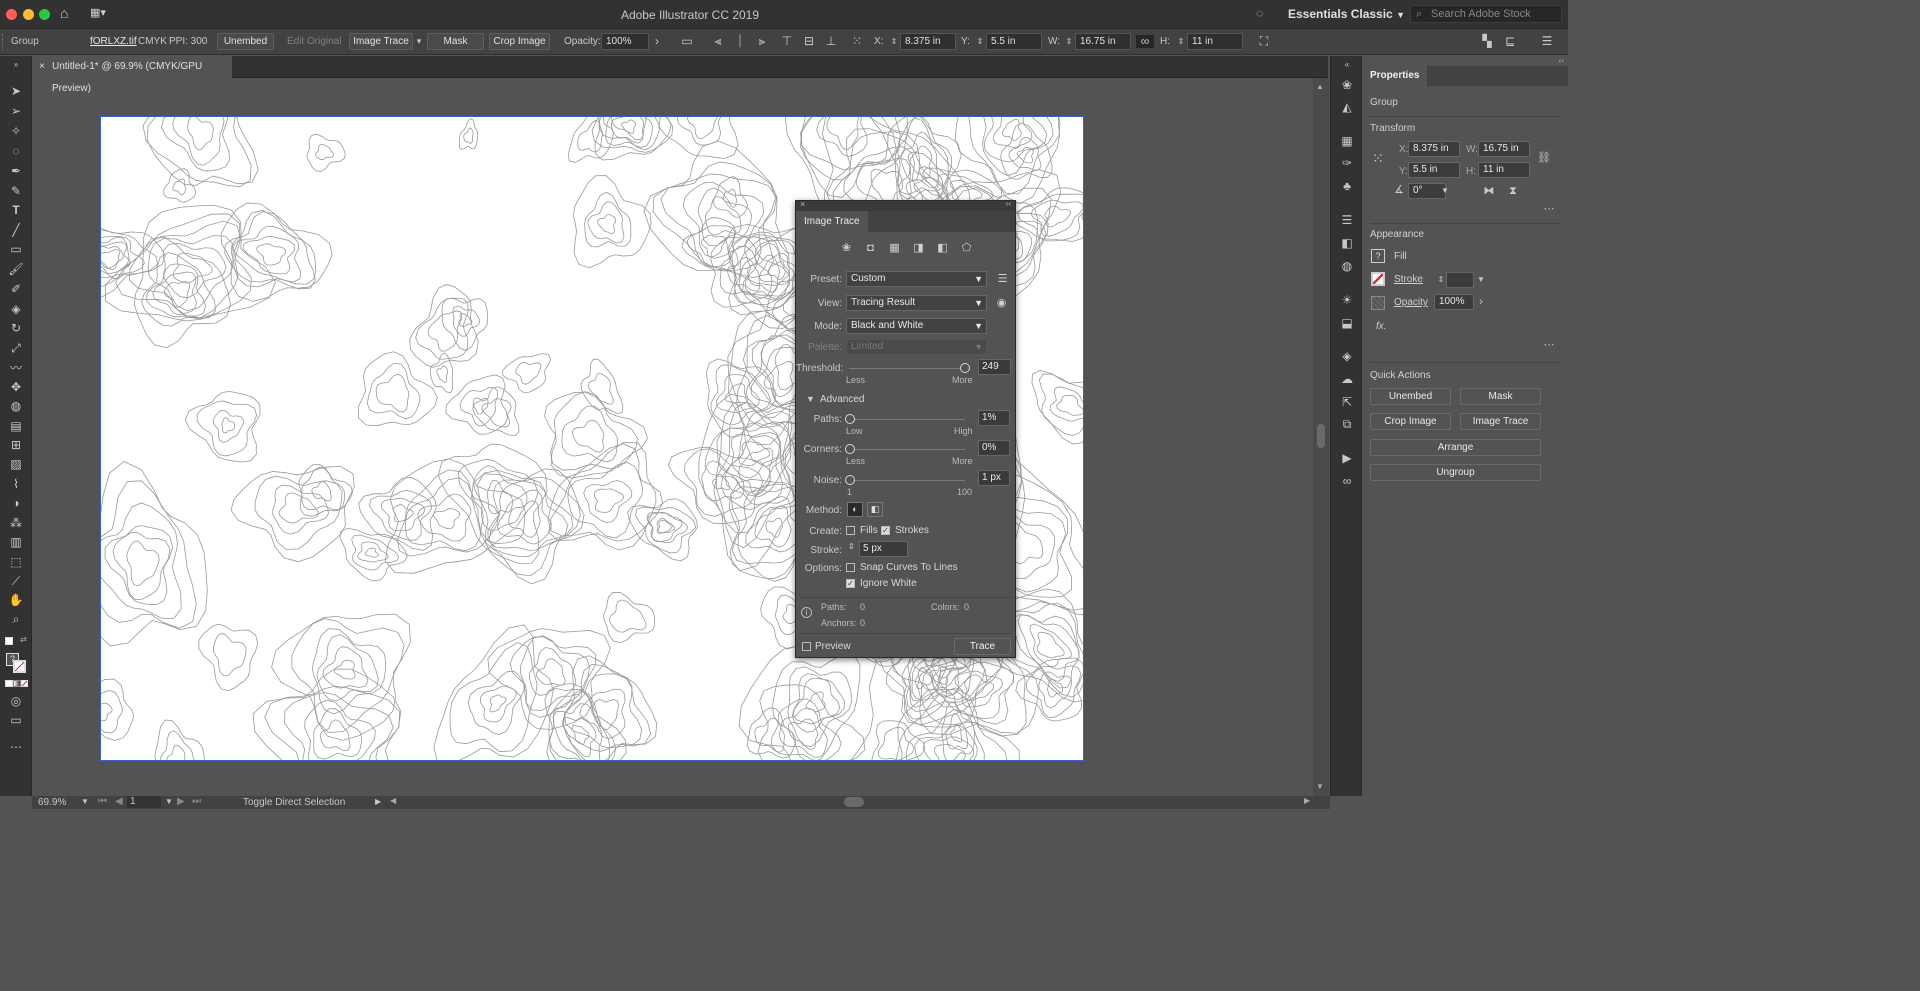 The width and height of the screenshot is (1920, 991). What do you see at coordinates (1500, 421) in the screenshot?
I see `qa-image-trace-button: Image Trace` at bounding box center [1500, 421].